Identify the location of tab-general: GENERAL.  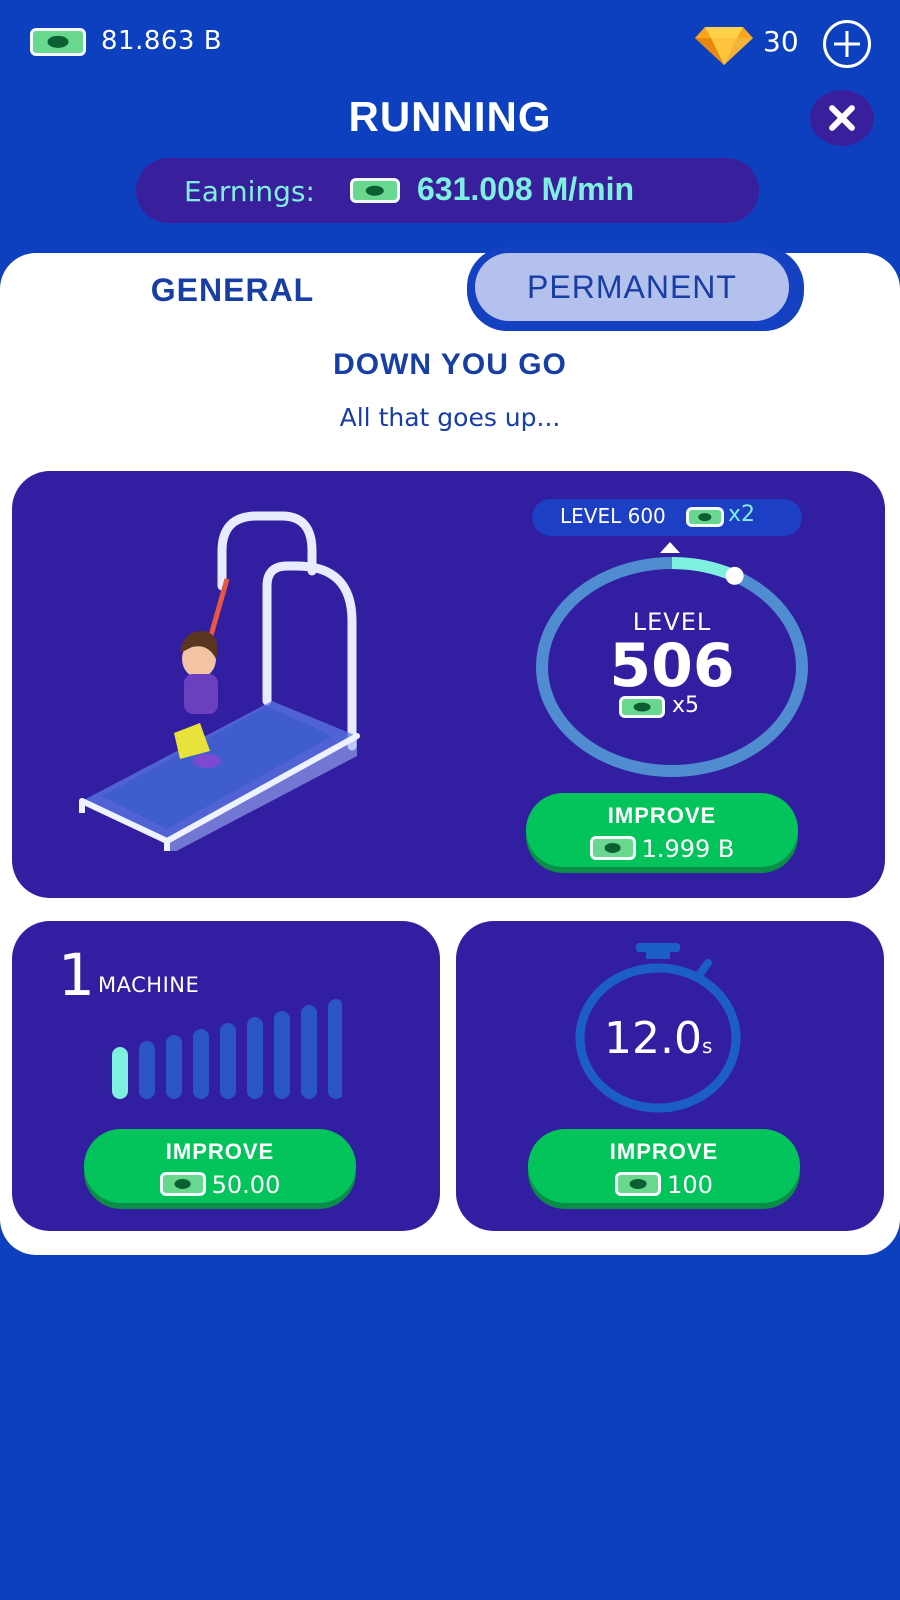
(232, 293).